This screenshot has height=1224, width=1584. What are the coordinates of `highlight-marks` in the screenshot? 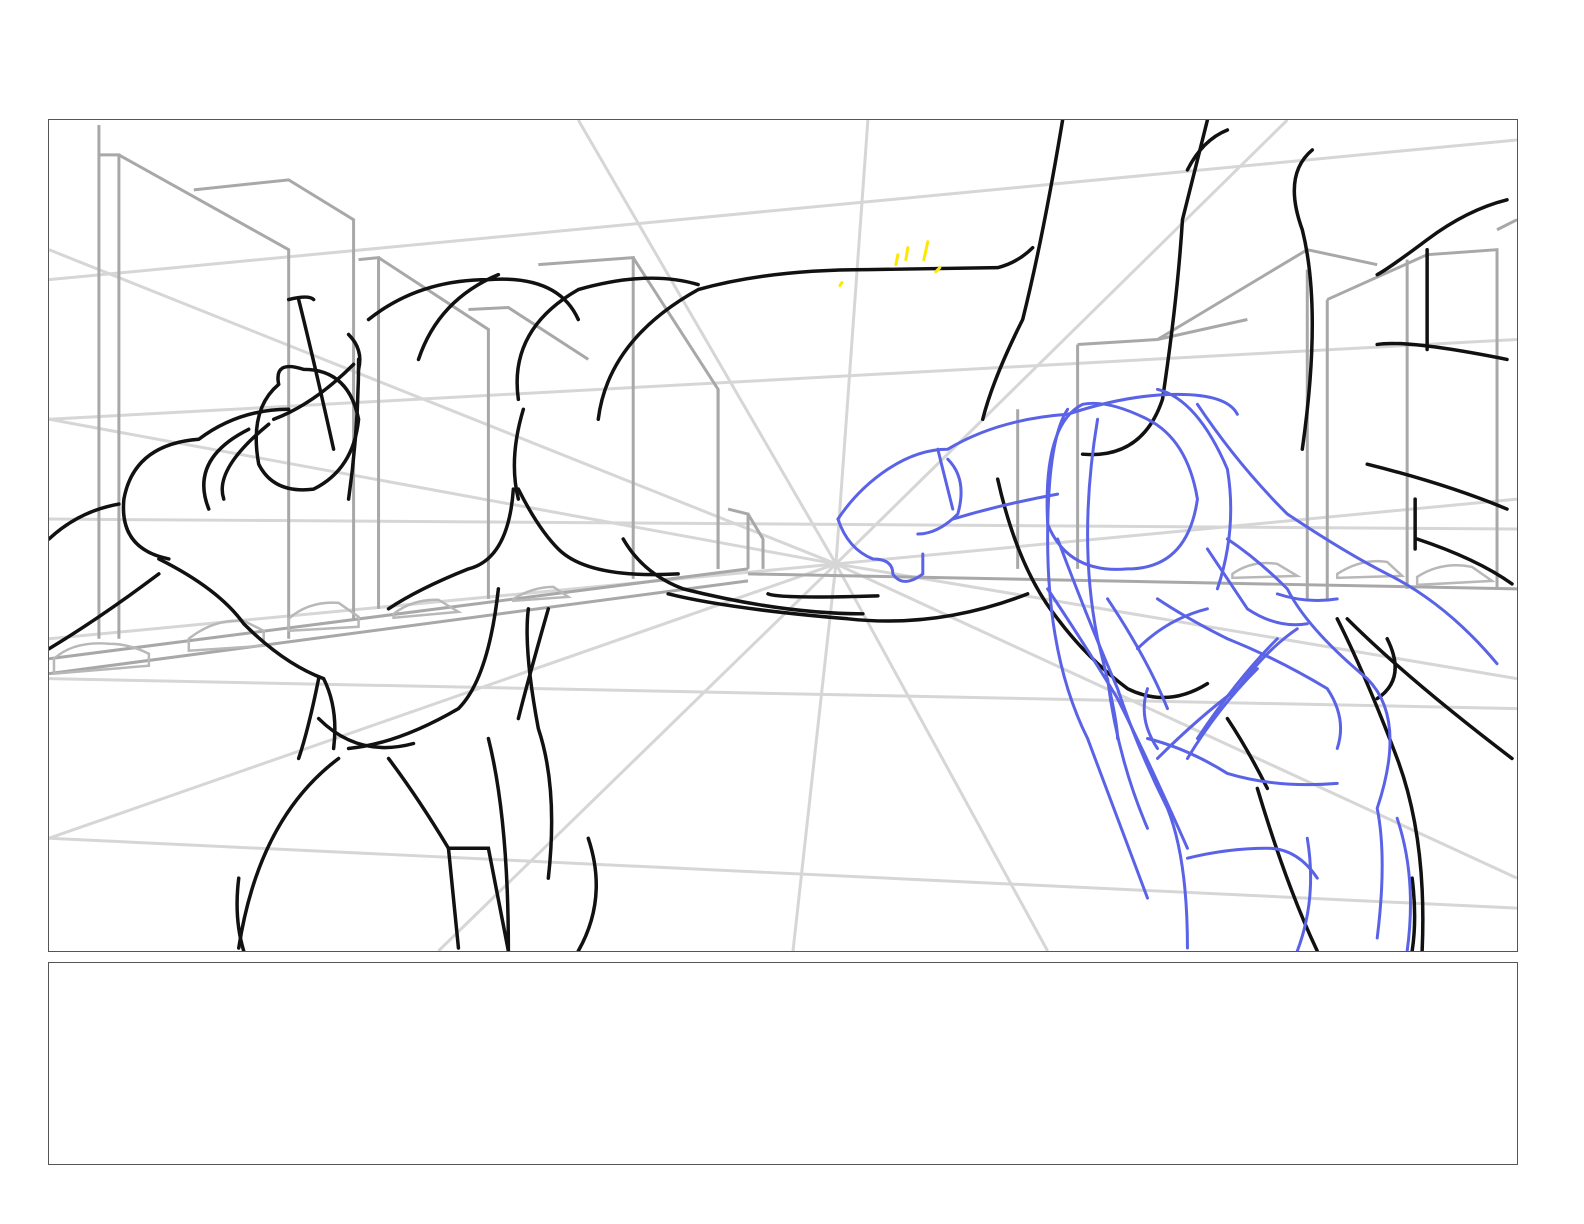 It's located at (890, 264).